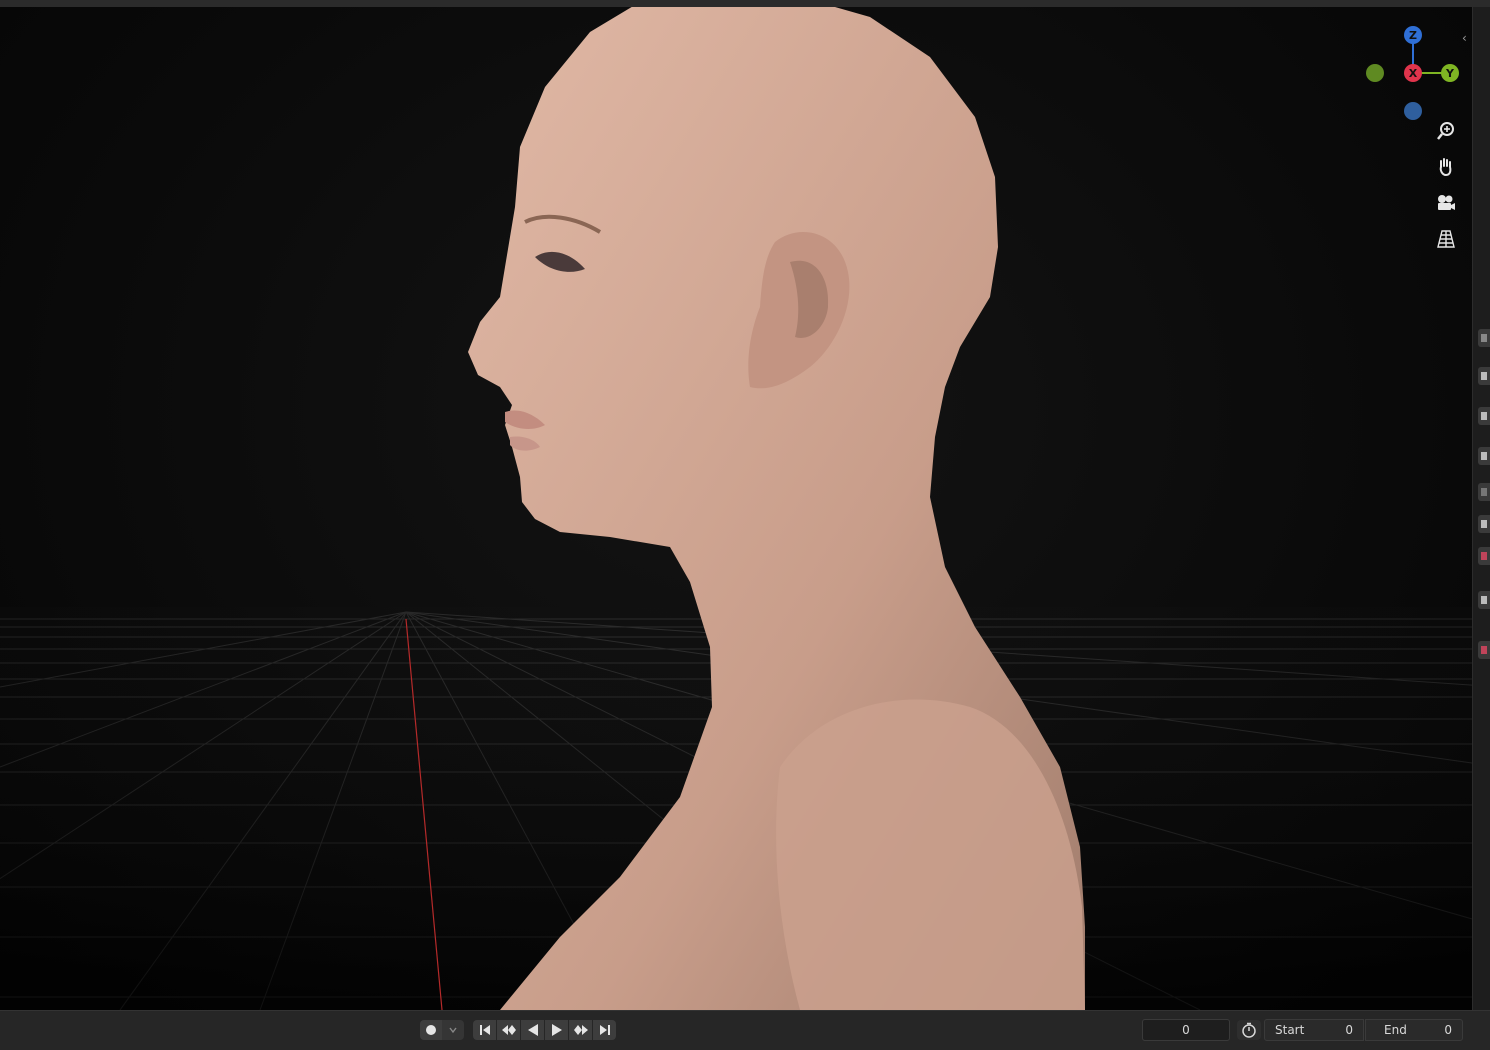 This screenshot has width=1490, height=1050. What do you see at coordinates (1395, 1030) in the screenshot?
I see `end-label: End` at bounding box center [1395, 1030].